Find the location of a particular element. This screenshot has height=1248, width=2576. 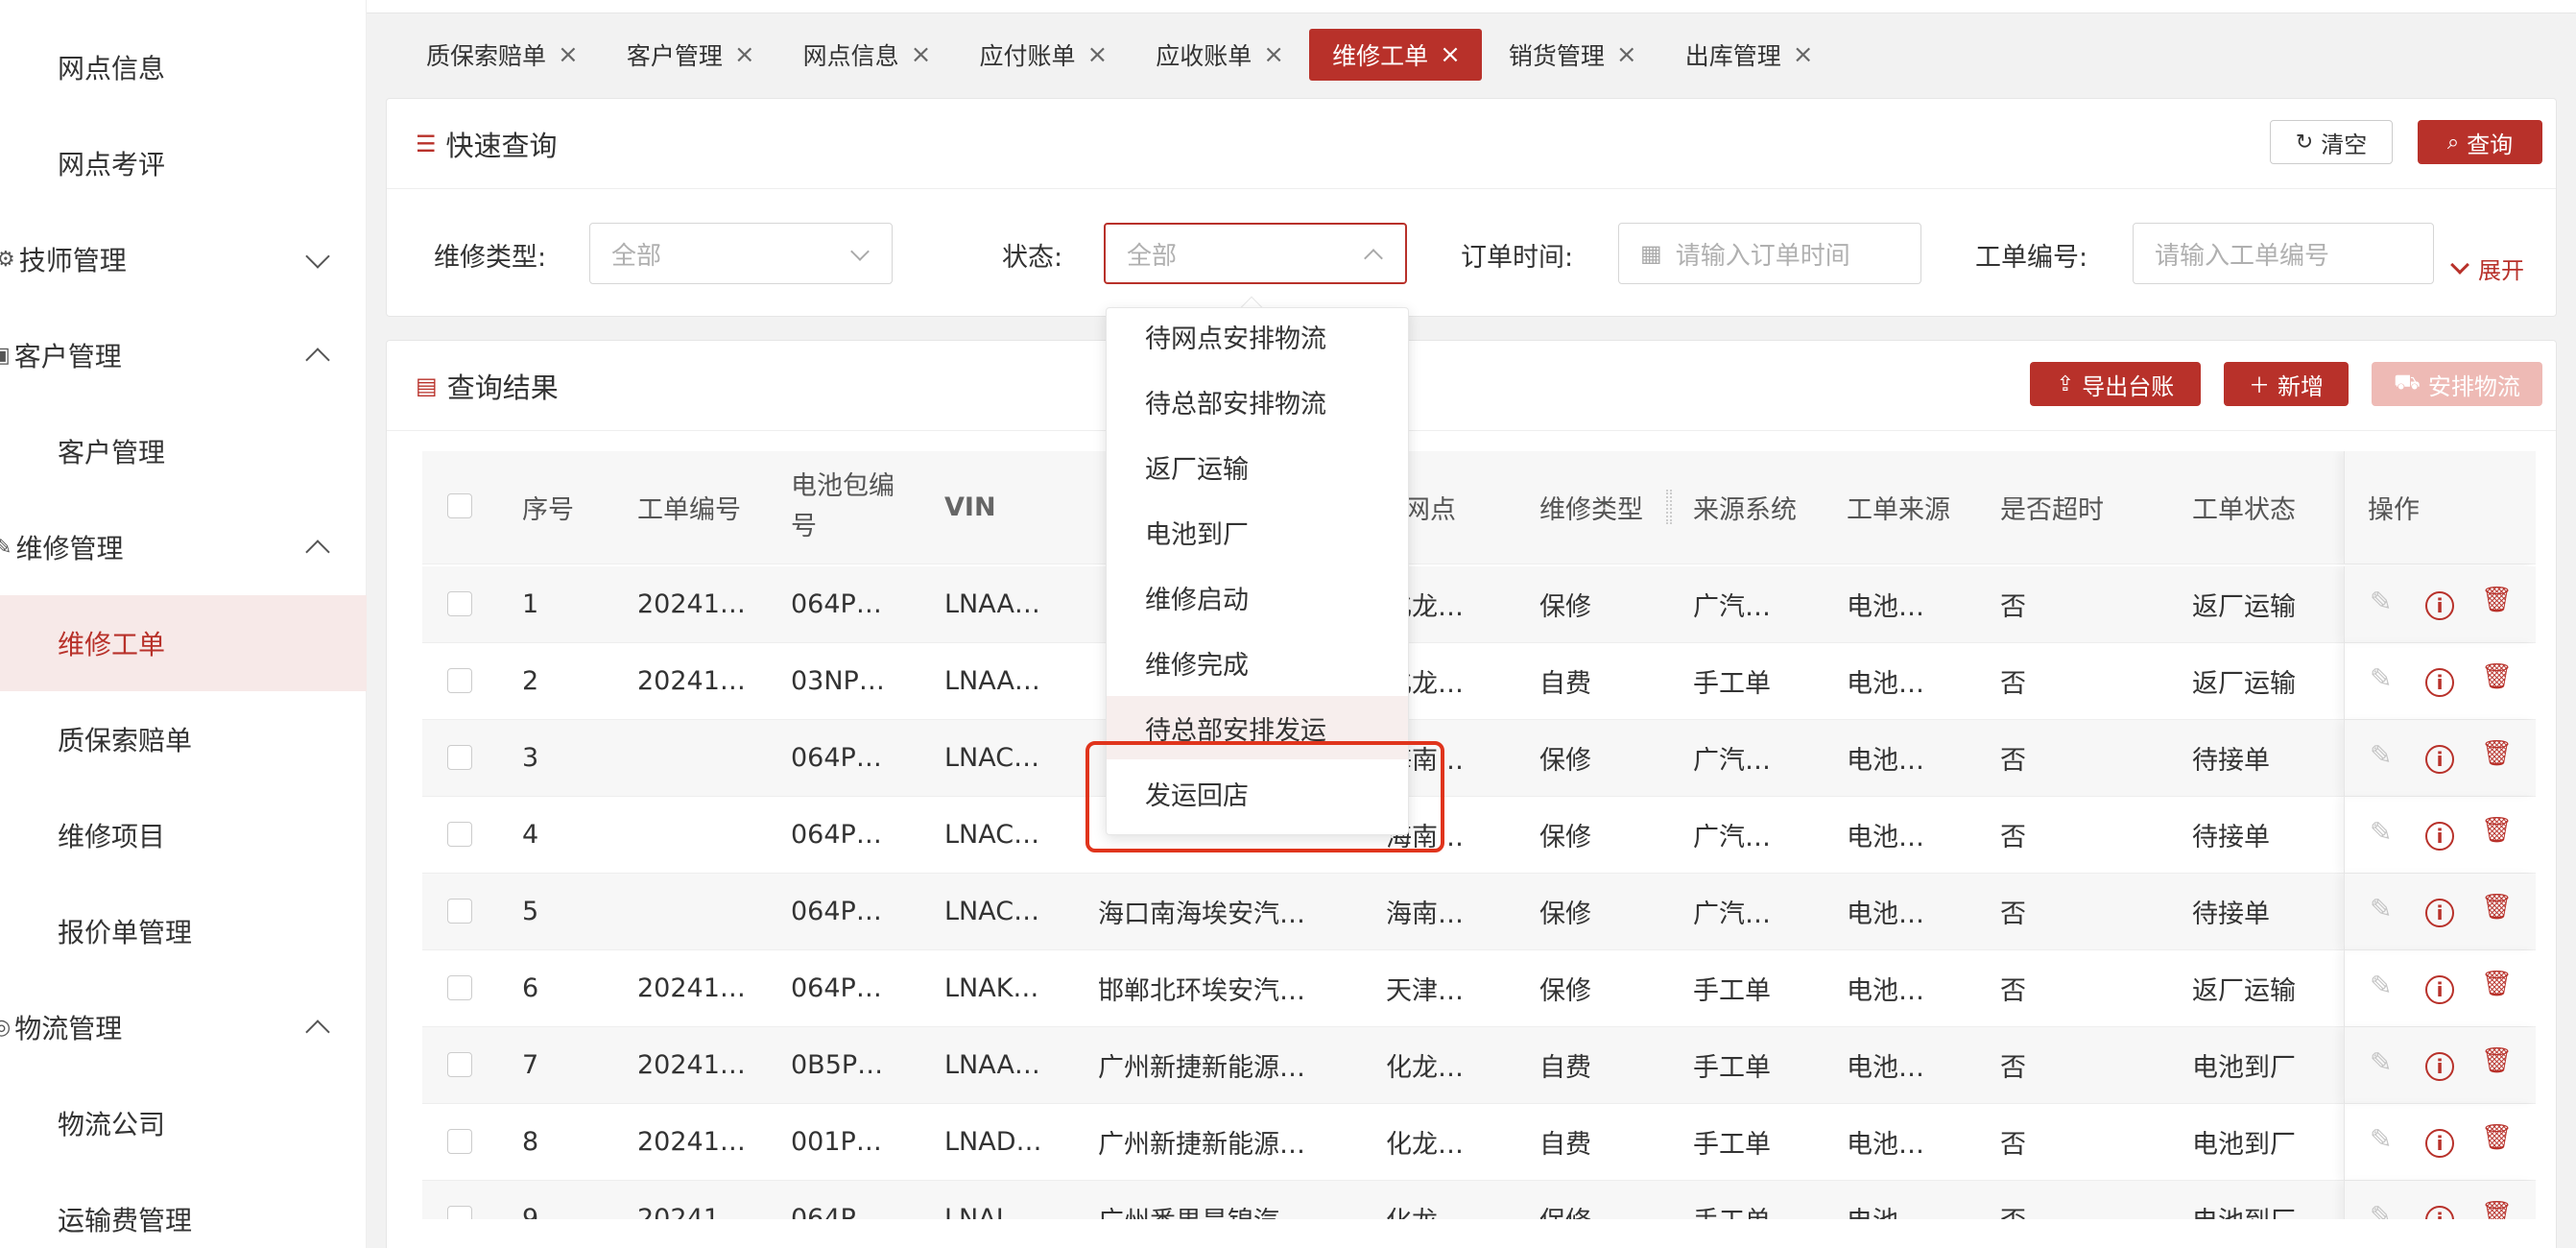

dropdown-option: 待网点安排物流 is located at coordinates (1257, 338).